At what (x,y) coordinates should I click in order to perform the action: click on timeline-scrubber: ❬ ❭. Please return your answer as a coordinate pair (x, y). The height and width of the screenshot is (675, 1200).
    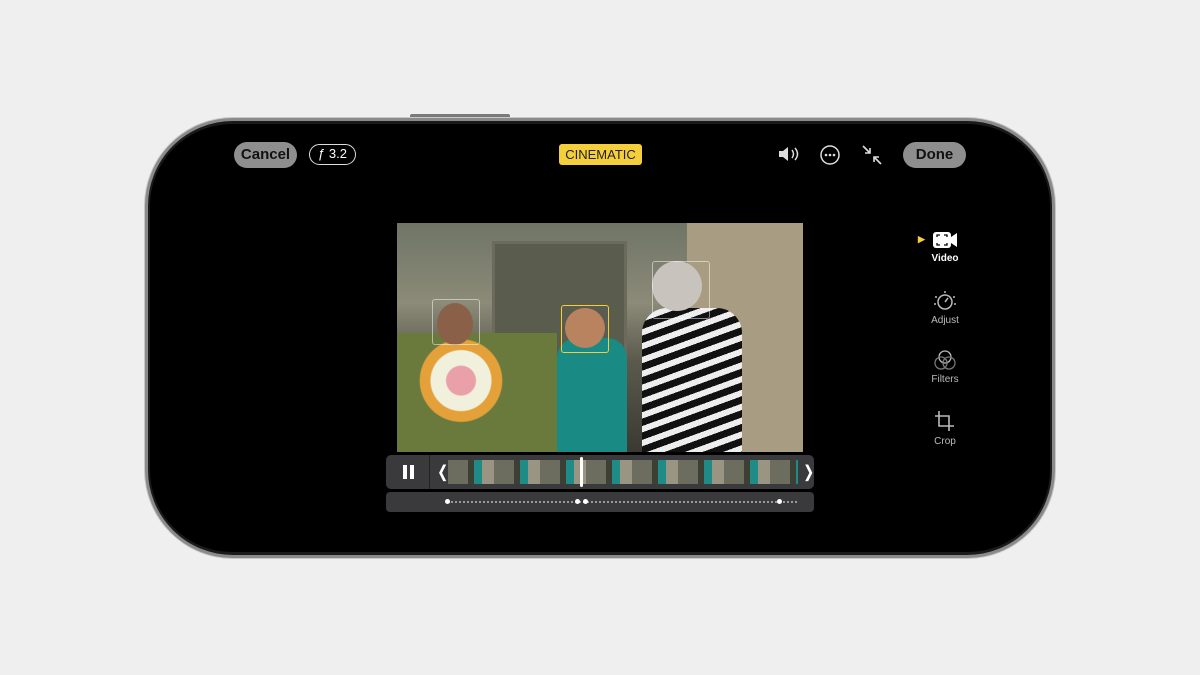
    Looking at the image, I should click on (600, 472).